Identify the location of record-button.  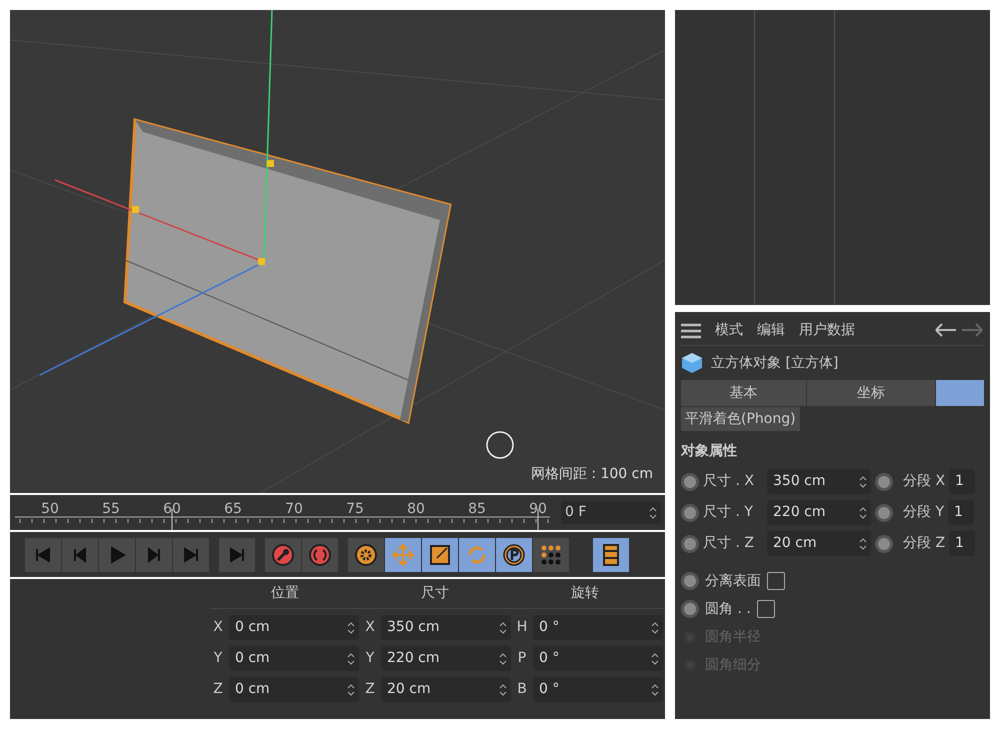
(320, 555).